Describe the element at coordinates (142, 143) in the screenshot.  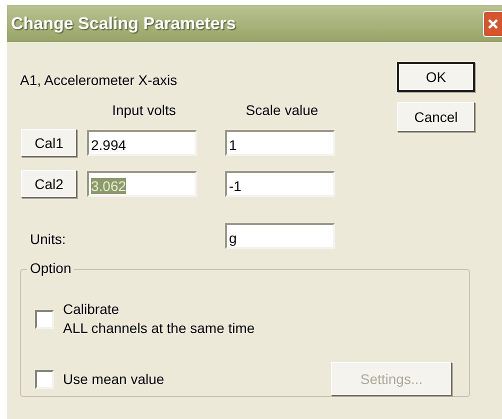
I see `input-field: 2.994` at that location.